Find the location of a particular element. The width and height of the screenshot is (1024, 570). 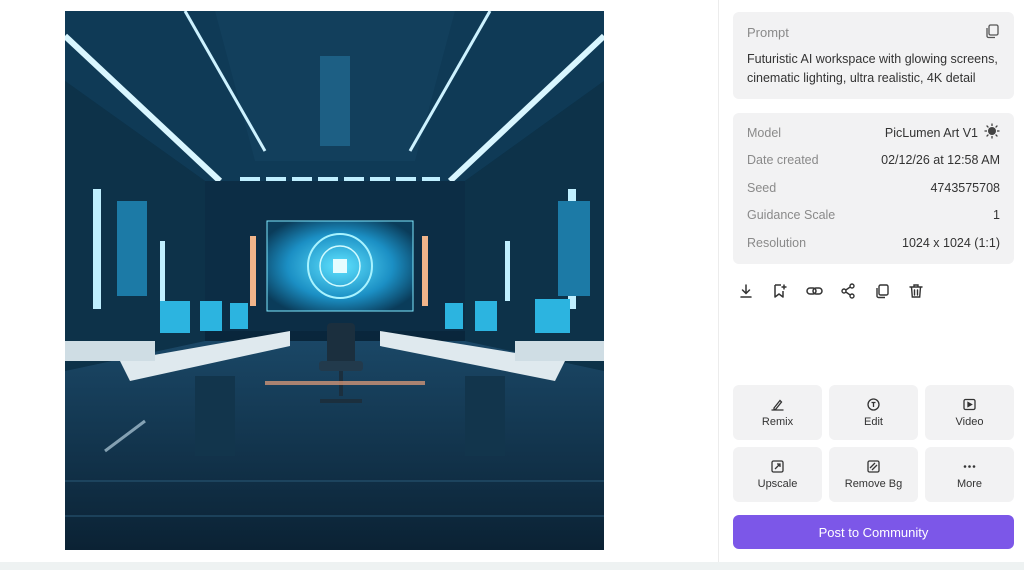

more-button: More is located at coordinates (969, 474).